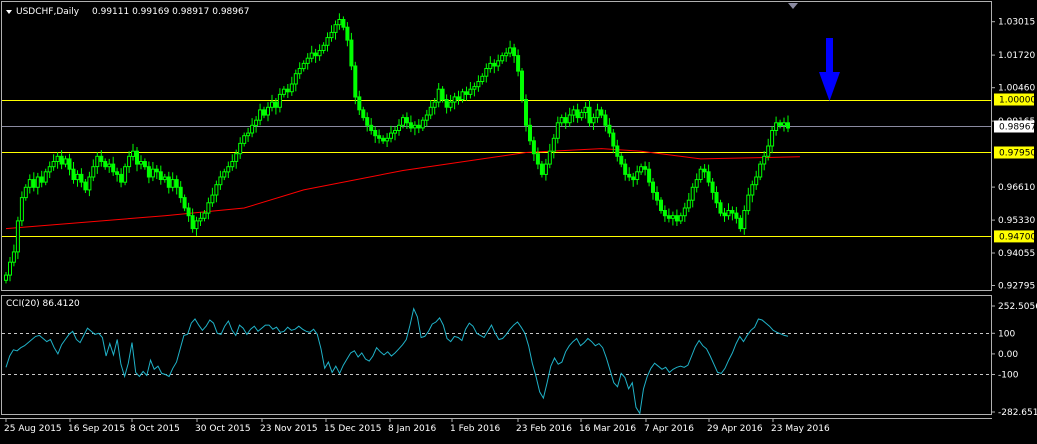  I want to click on symbol-label: USDCHF,Daily, so click(48, 12).